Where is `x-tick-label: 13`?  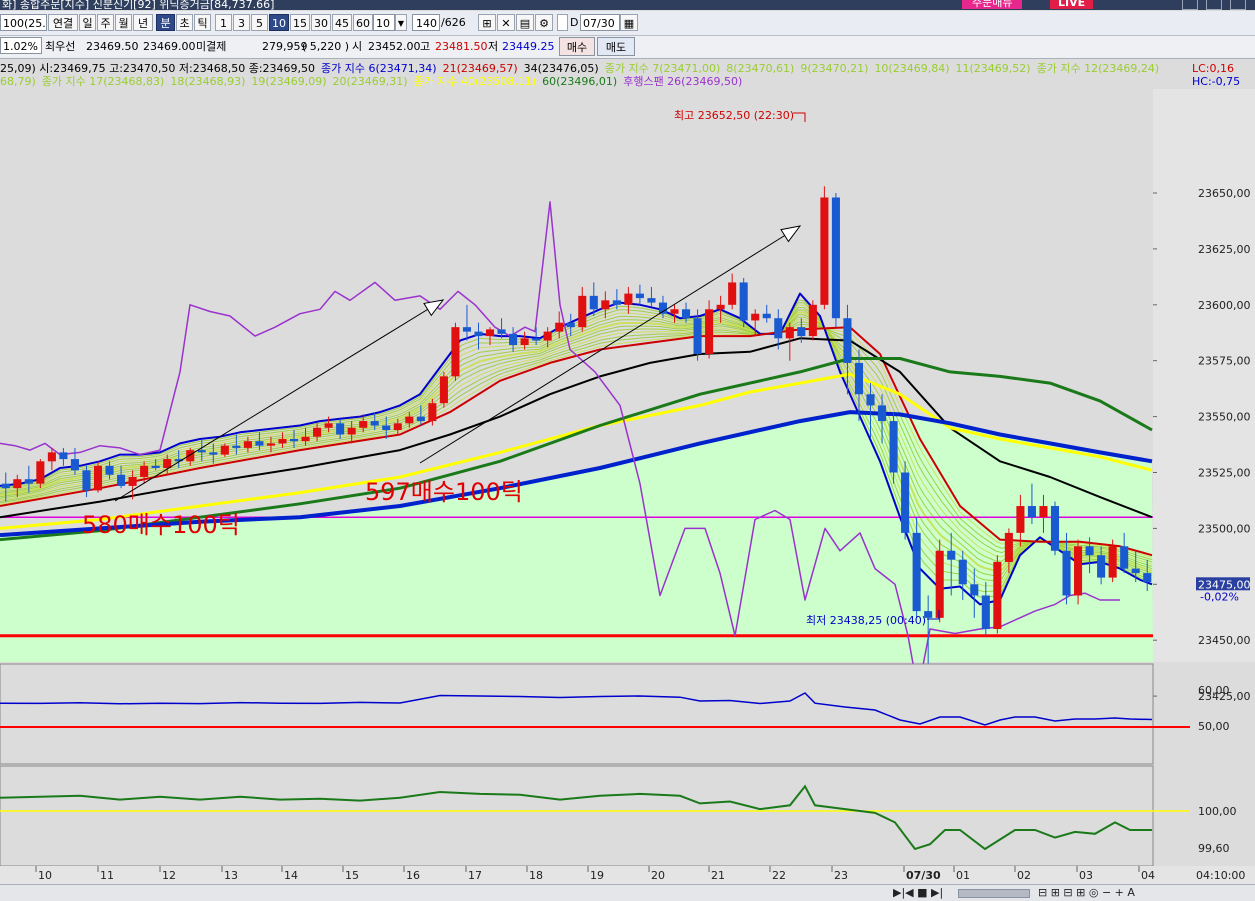 x-tick-label: 13 is located at coordinates (231, 875).